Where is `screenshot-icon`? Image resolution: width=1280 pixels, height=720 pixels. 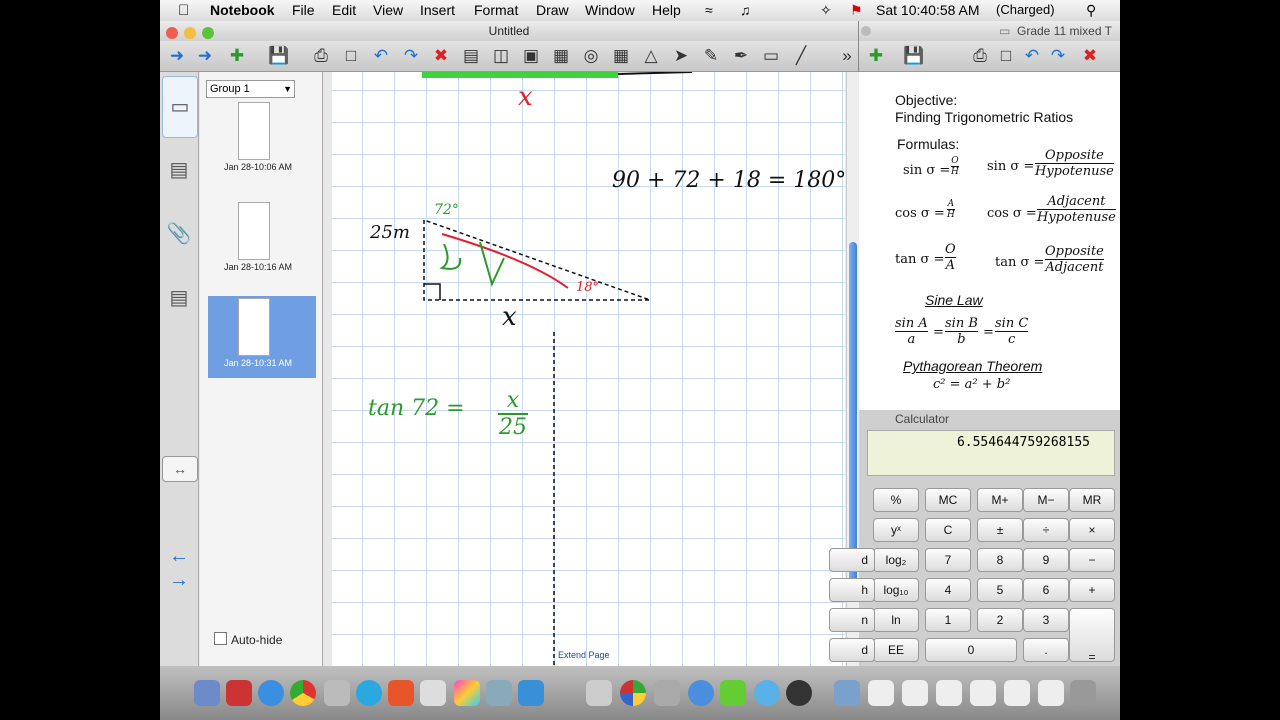
screenshot-icon is located at coordinates (499, 693).